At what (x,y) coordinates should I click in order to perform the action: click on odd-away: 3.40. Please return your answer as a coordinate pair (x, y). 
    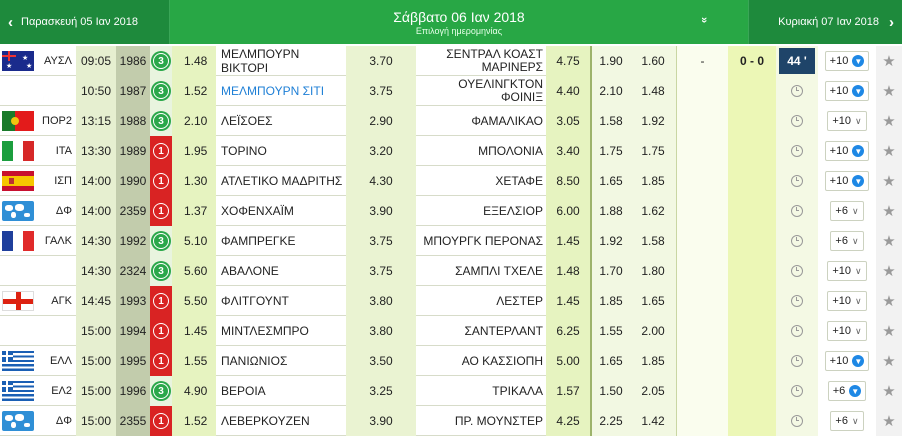
    Looking at the image, I should click on (568, 151).